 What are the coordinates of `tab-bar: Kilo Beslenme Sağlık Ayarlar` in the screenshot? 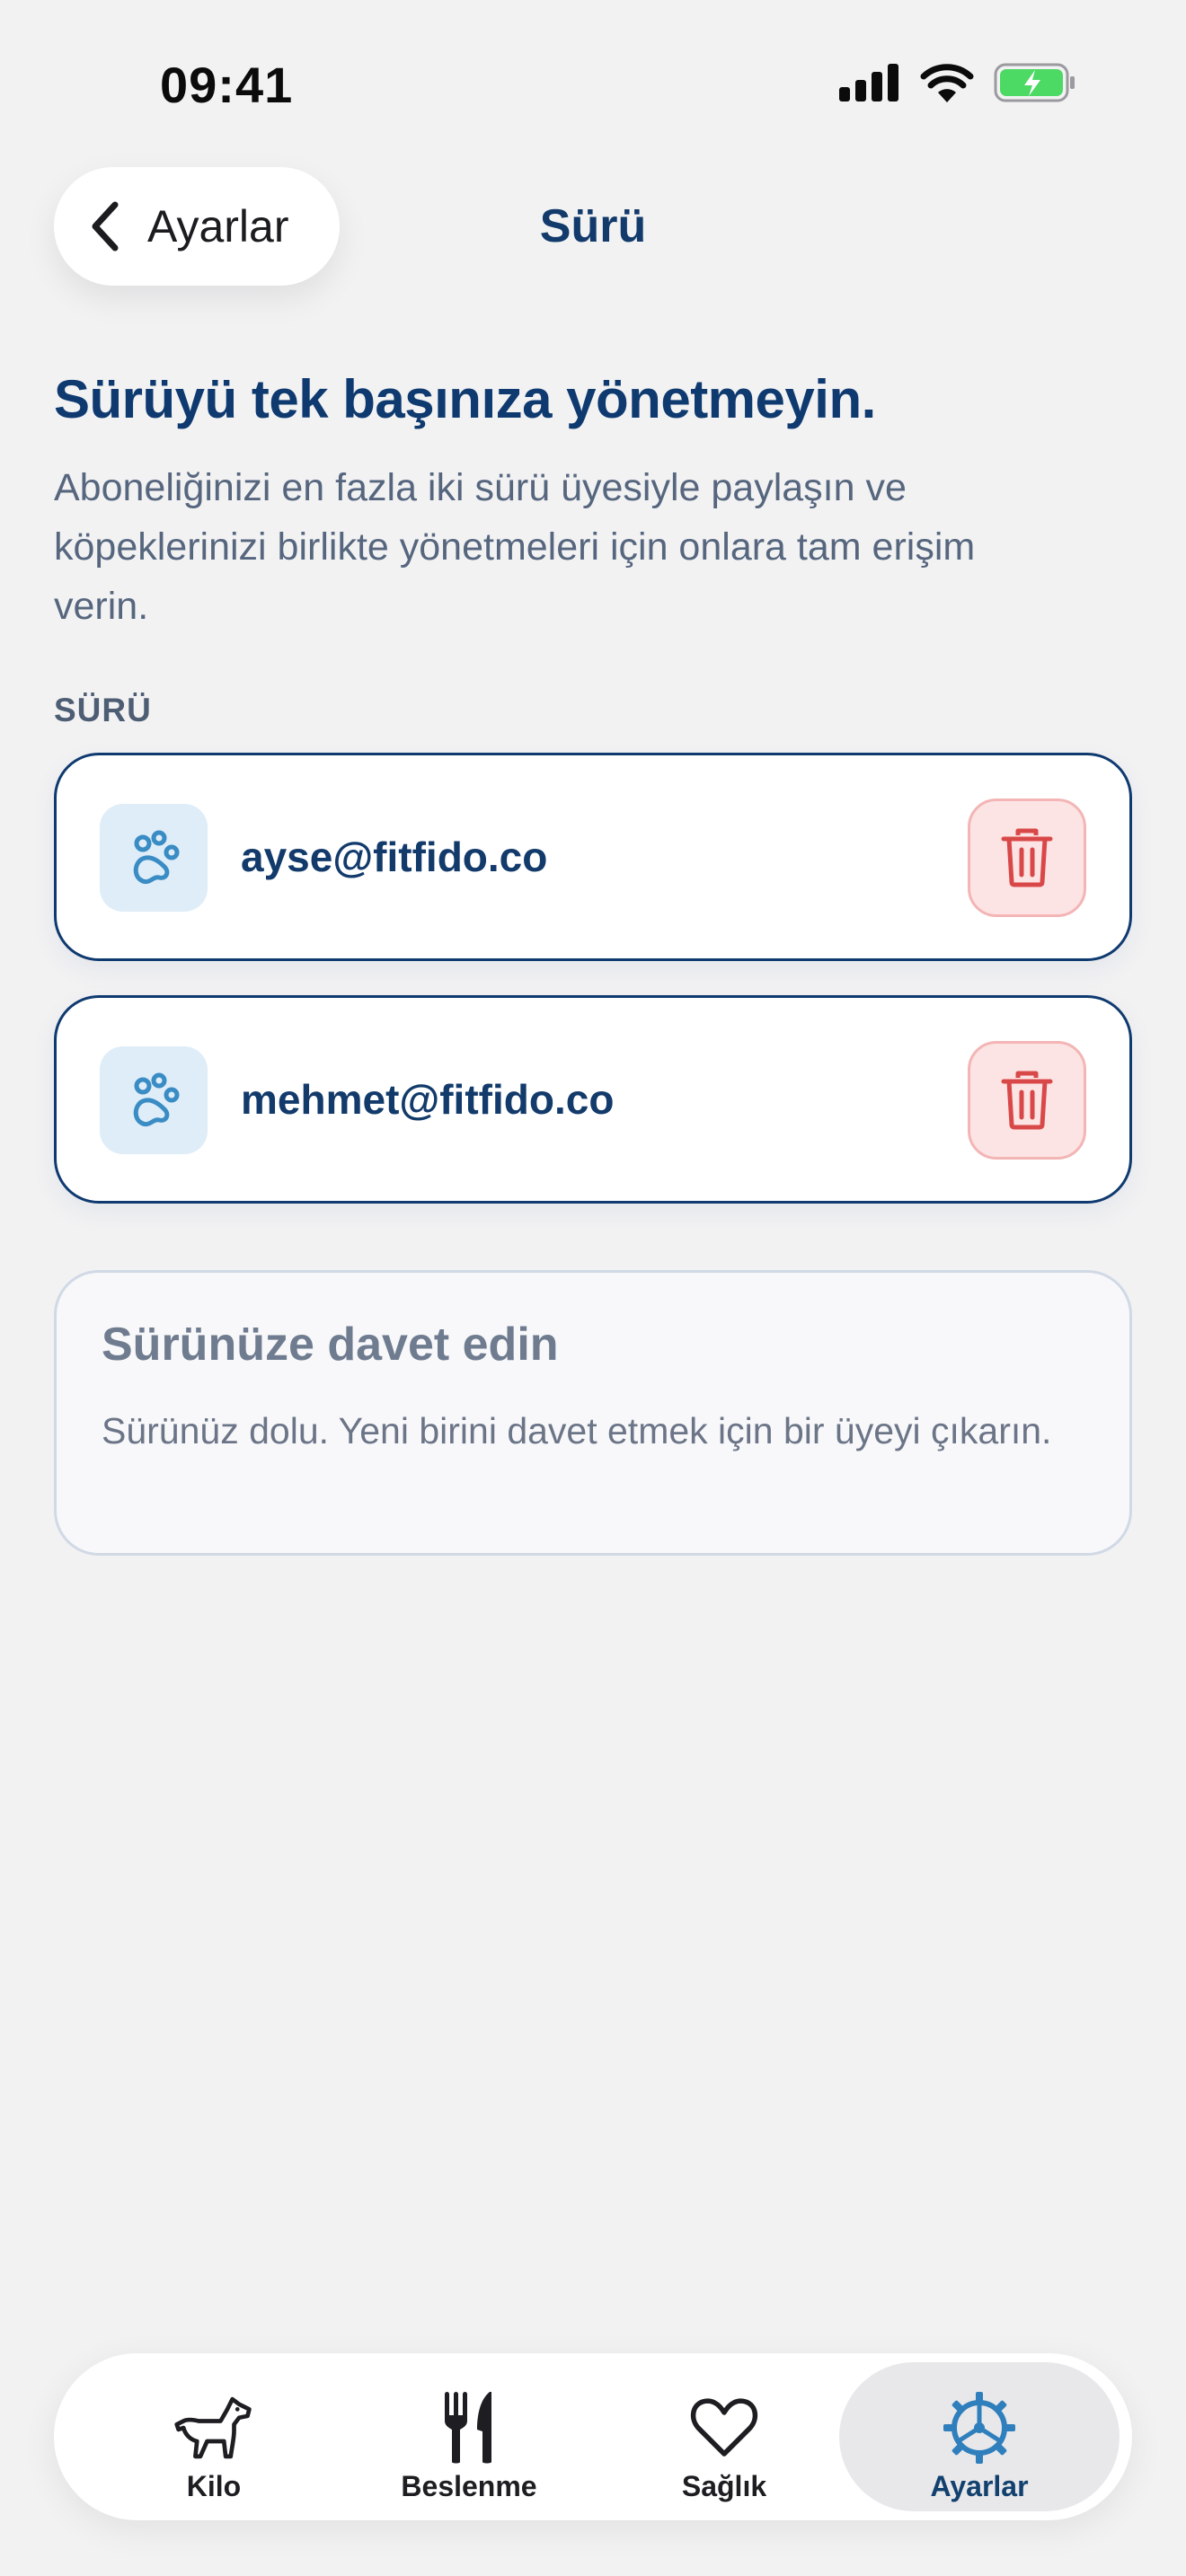 It's located at (593, 2436).